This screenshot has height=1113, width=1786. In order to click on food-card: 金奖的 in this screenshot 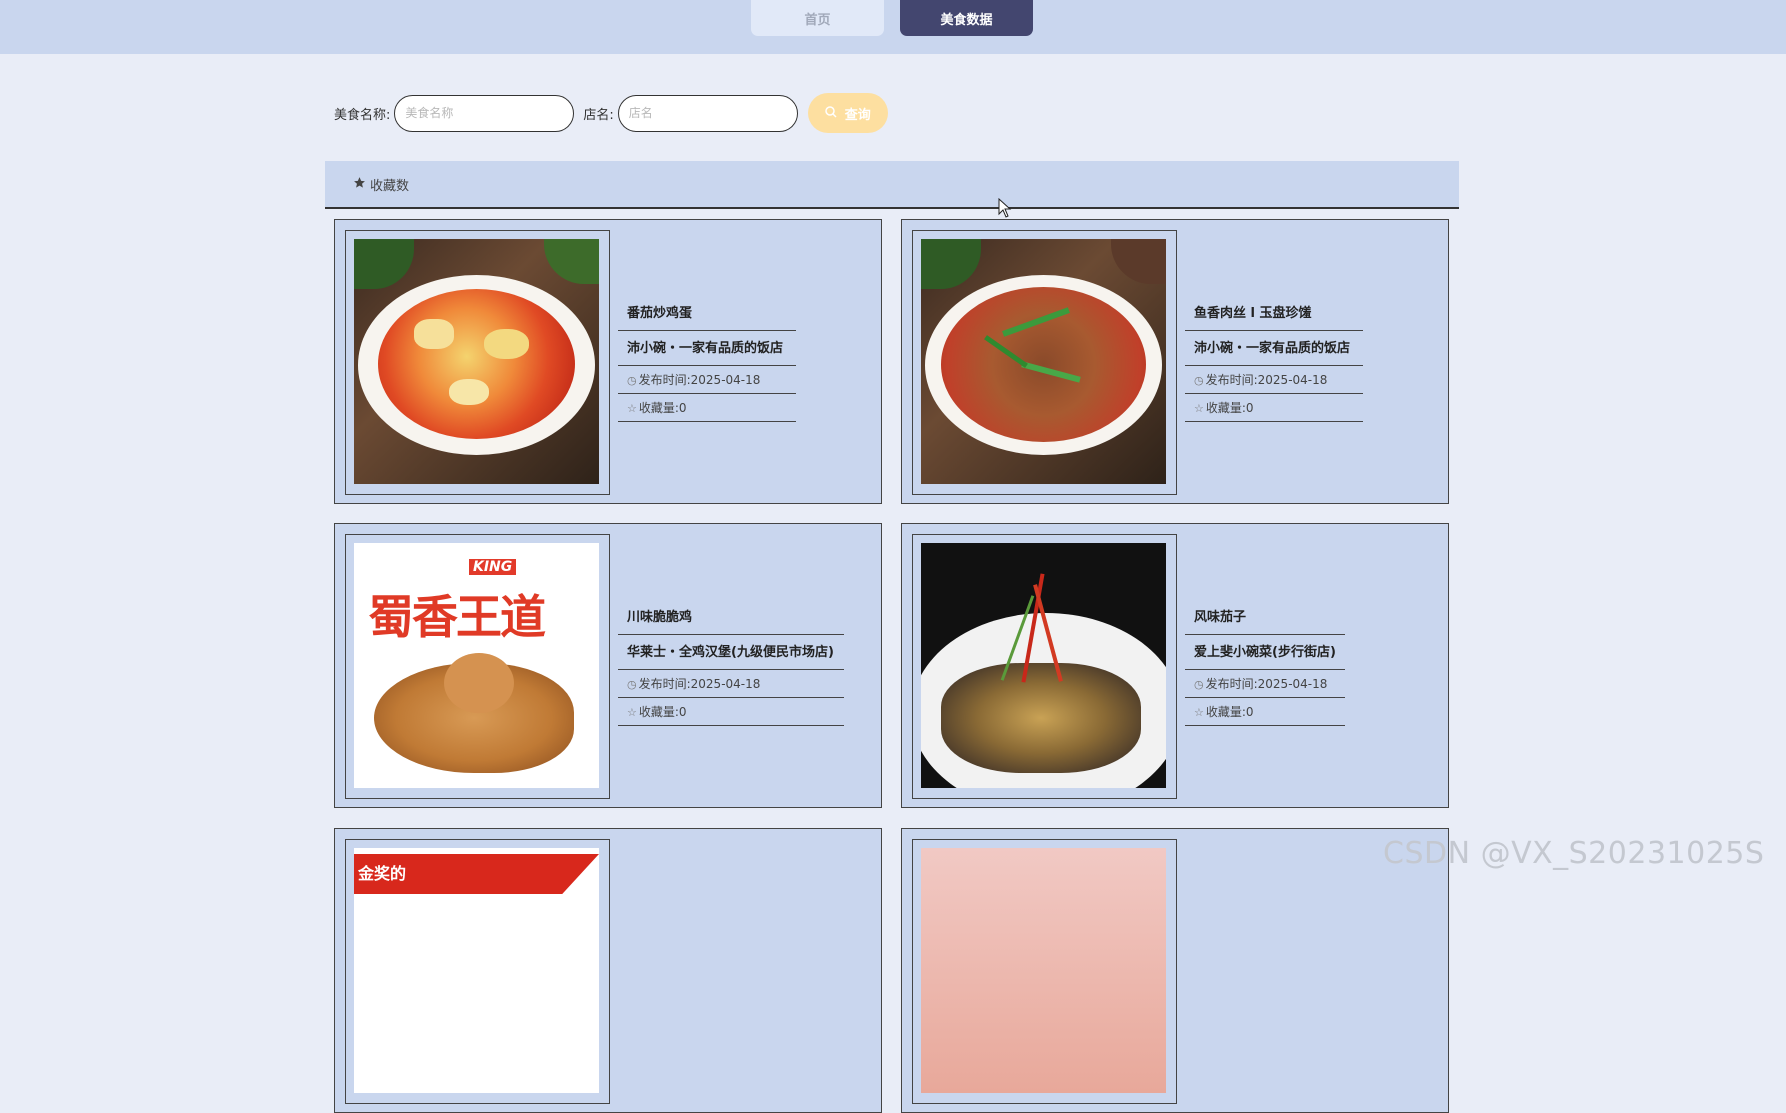, I will do `click(608, 970)`.